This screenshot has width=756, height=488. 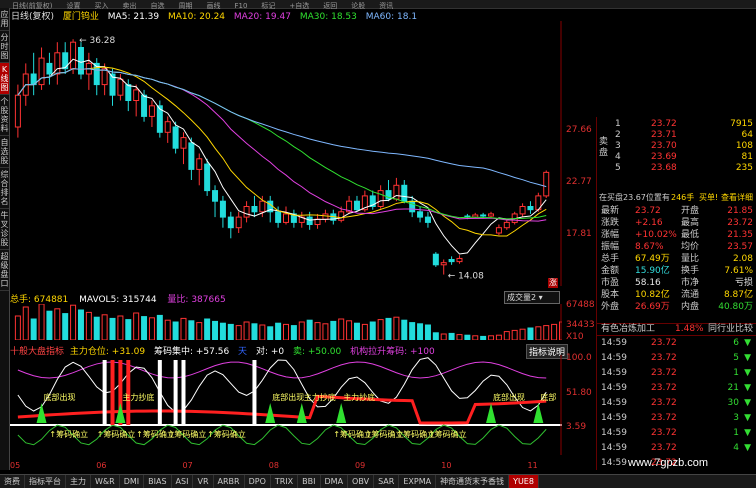 I want to click on tick-row: 14:59 23.72 5 ▼, so click(x=676, y=358).